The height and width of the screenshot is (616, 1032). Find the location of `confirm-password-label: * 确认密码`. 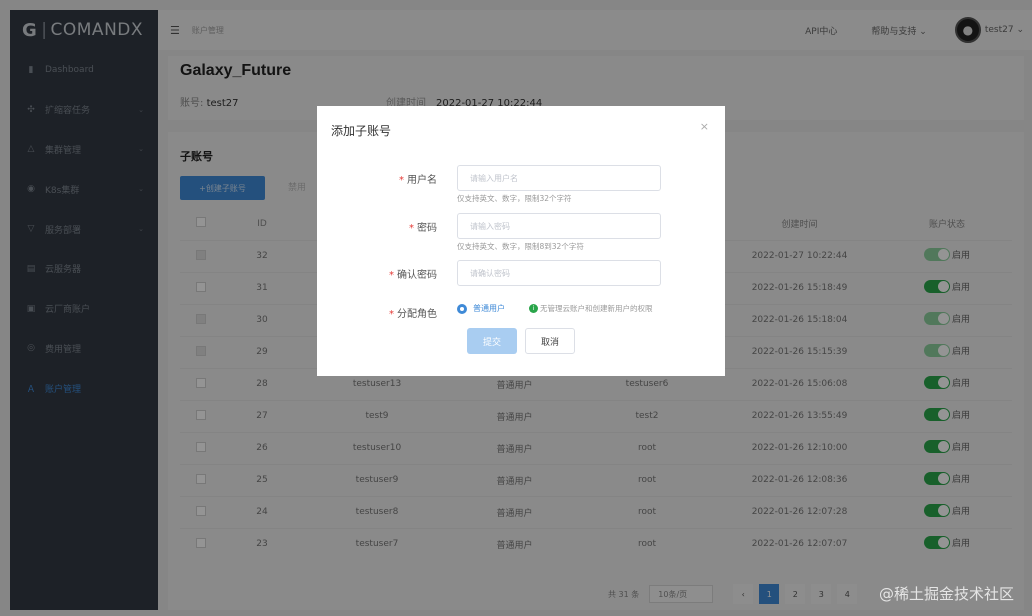

confirm-password-label: * 确认密码 is located at coordinates (413, 273).